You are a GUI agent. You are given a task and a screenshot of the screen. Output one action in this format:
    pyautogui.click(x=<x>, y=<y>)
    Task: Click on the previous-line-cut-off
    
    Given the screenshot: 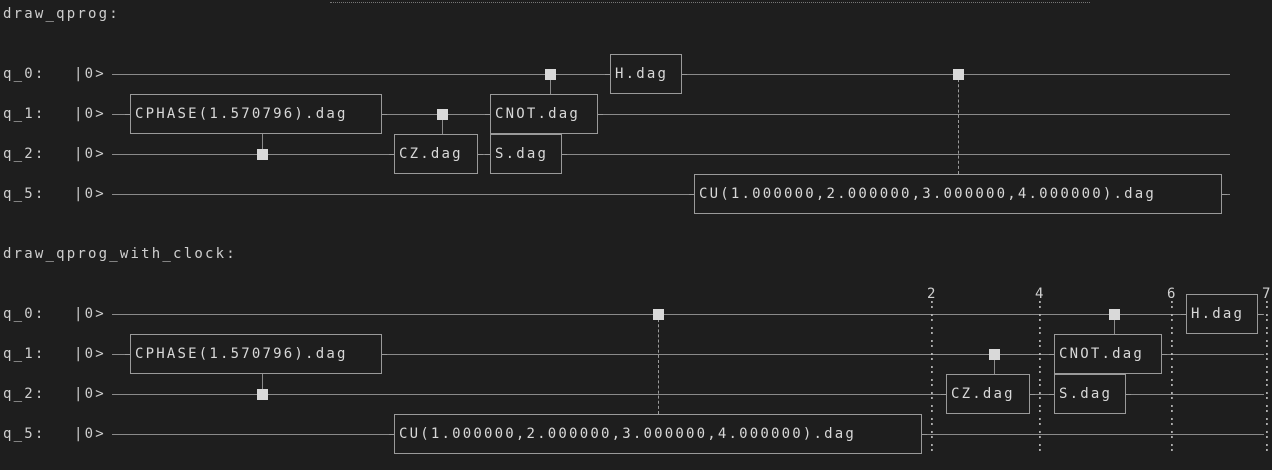 What is the action you would take?
    pyautogui.click(x=636, y=2)
    